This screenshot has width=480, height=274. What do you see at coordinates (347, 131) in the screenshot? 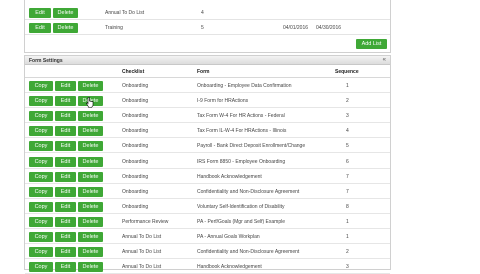
I see `row-sequence: 4` at bounding box center [347, 131].